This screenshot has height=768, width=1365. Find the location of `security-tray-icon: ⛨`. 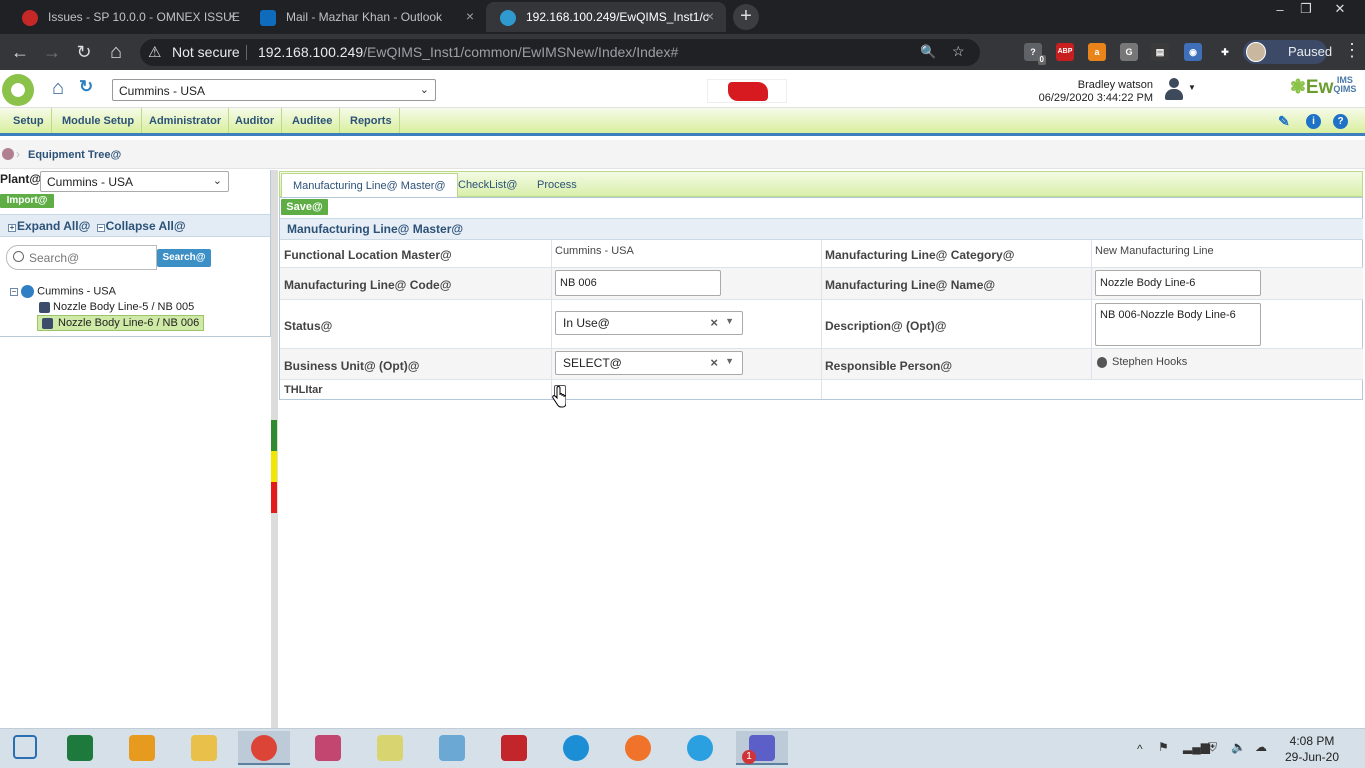

security-tray-icon: ⛨ is located at coordinates (1212, 747).